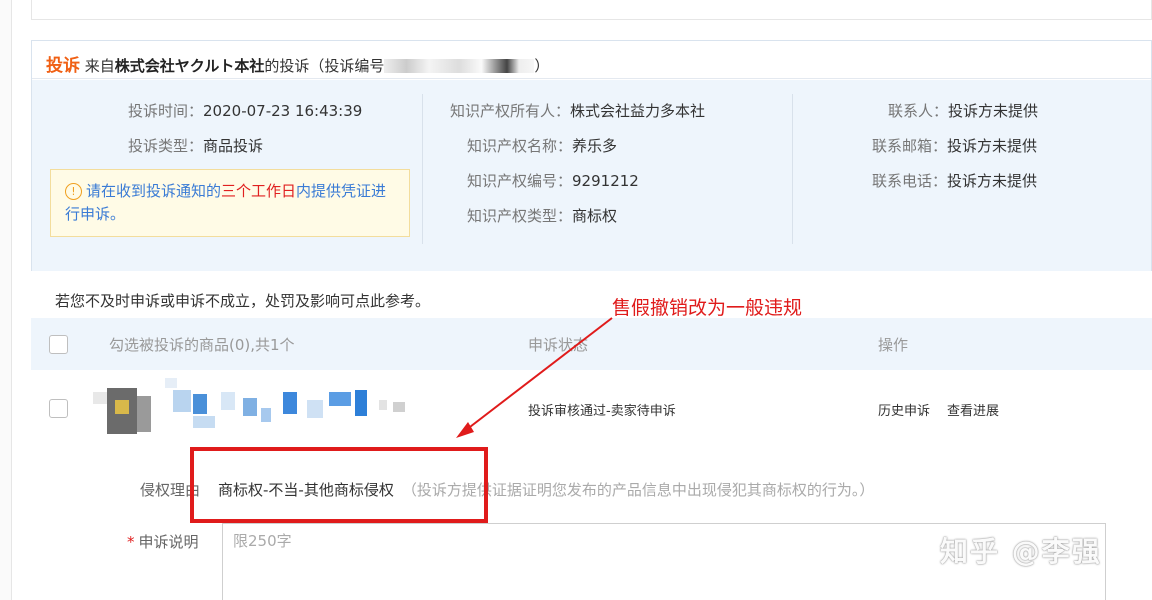 Image resolution: width=1152 pixels, height=600 pixels. Describe the element at coordinates (534, 377) in the screenshot. I see `annotation-arrow-icon` at that location.